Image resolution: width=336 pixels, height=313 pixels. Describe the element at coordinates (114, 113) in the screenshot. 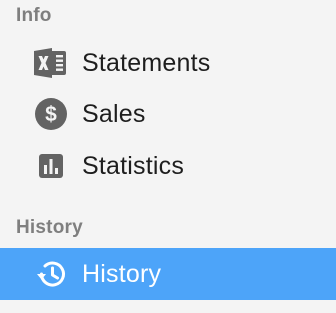

I see `sidebar-item-label: Sales` at that location.